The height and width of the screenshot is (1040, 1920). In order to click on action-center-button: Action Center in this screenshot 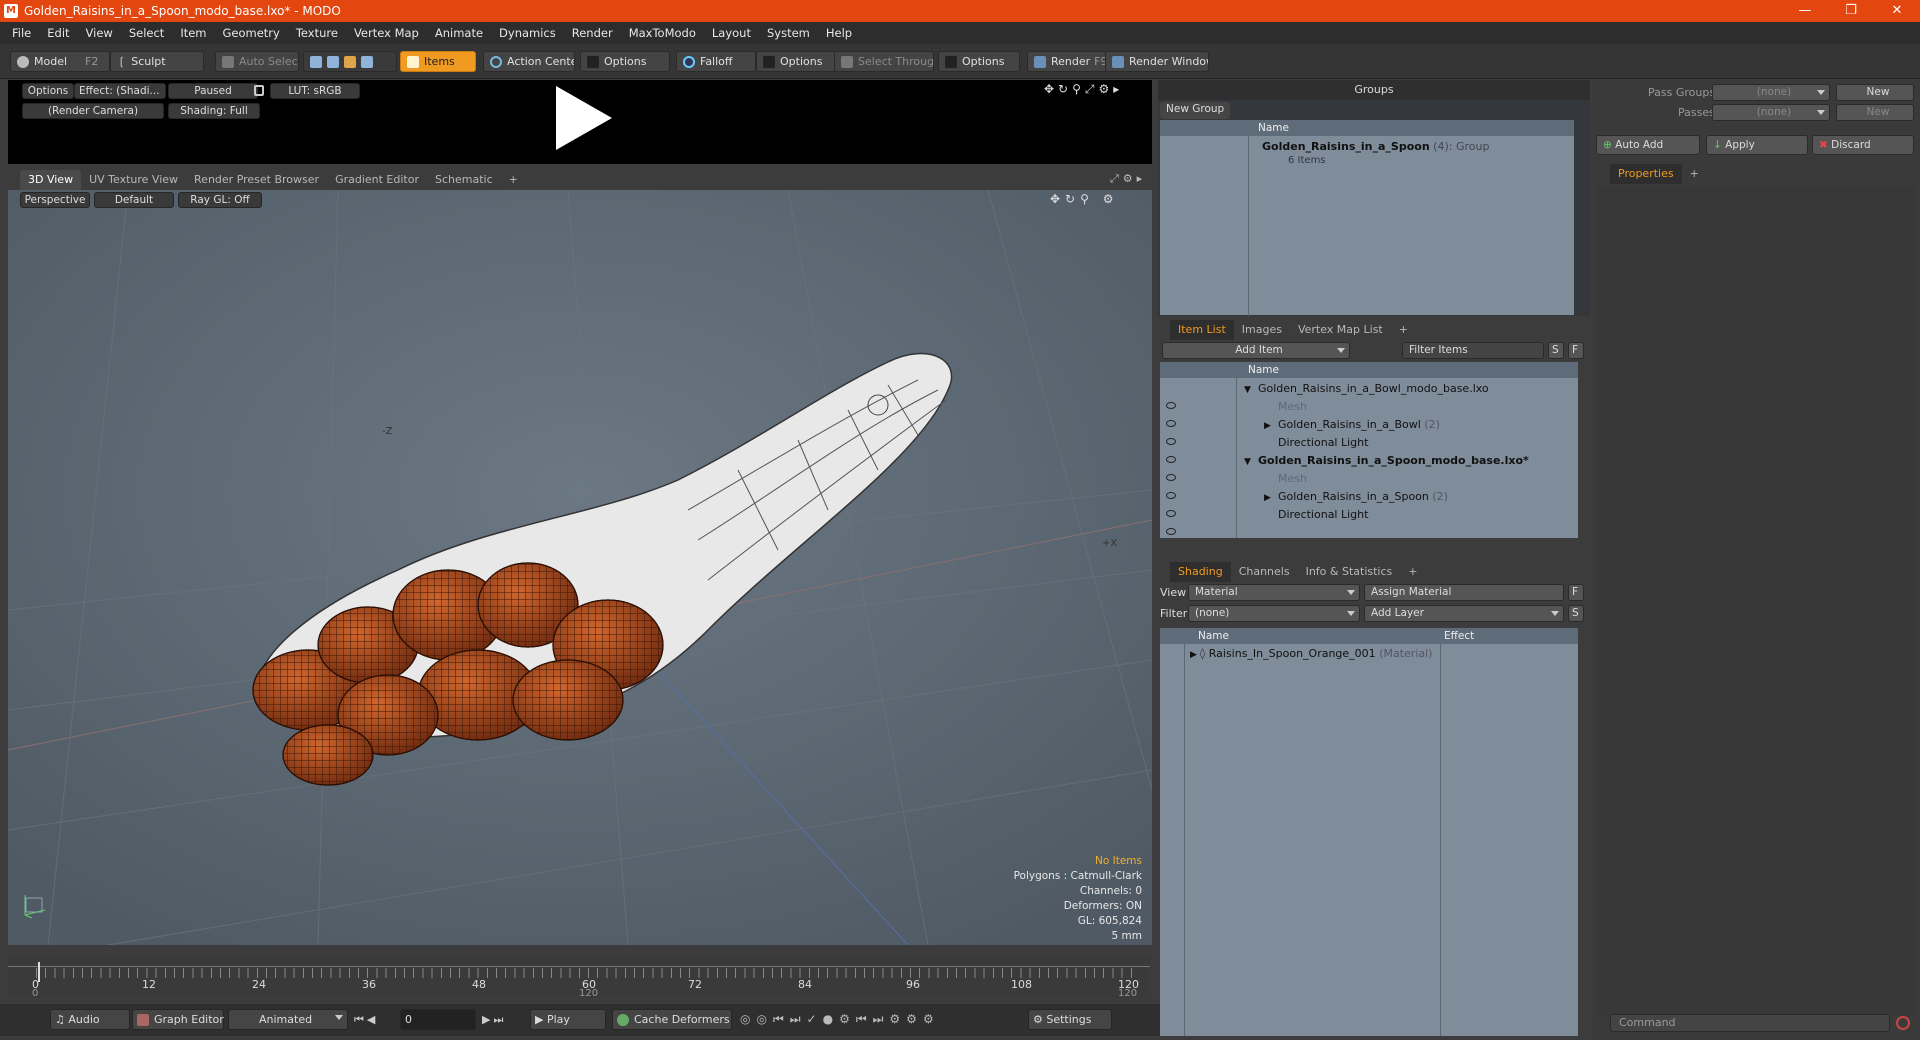, I will do `click(529, 61)`.